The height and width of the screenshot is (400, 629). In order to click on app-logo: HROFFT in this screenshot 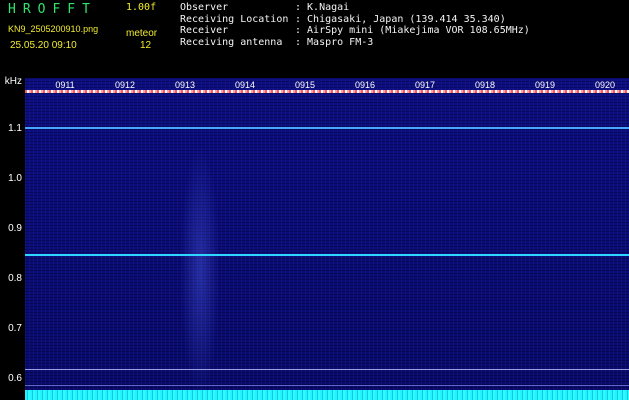, I will do `click(52, 9)`.